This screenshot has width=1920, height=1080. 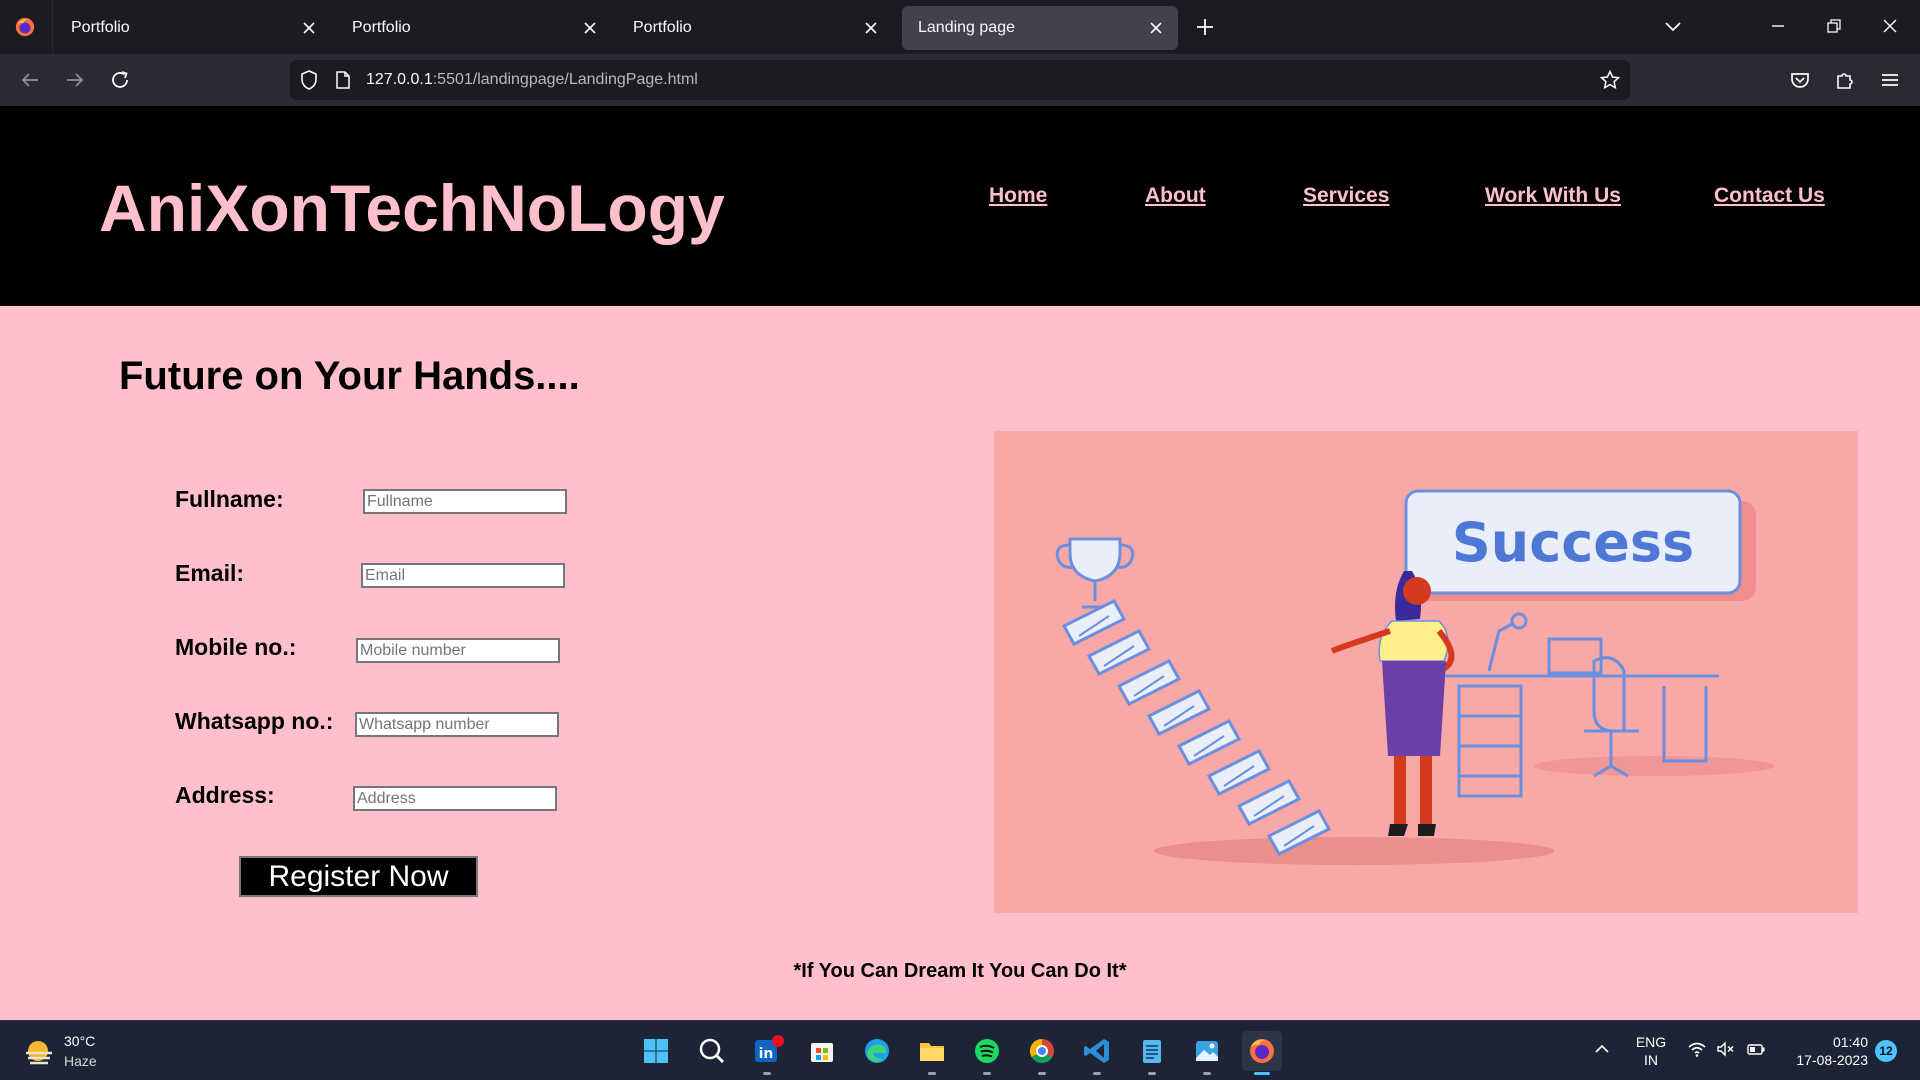 I want to click on show-hidden-icons-chevron-icon, so click(x=1602, y=1049).